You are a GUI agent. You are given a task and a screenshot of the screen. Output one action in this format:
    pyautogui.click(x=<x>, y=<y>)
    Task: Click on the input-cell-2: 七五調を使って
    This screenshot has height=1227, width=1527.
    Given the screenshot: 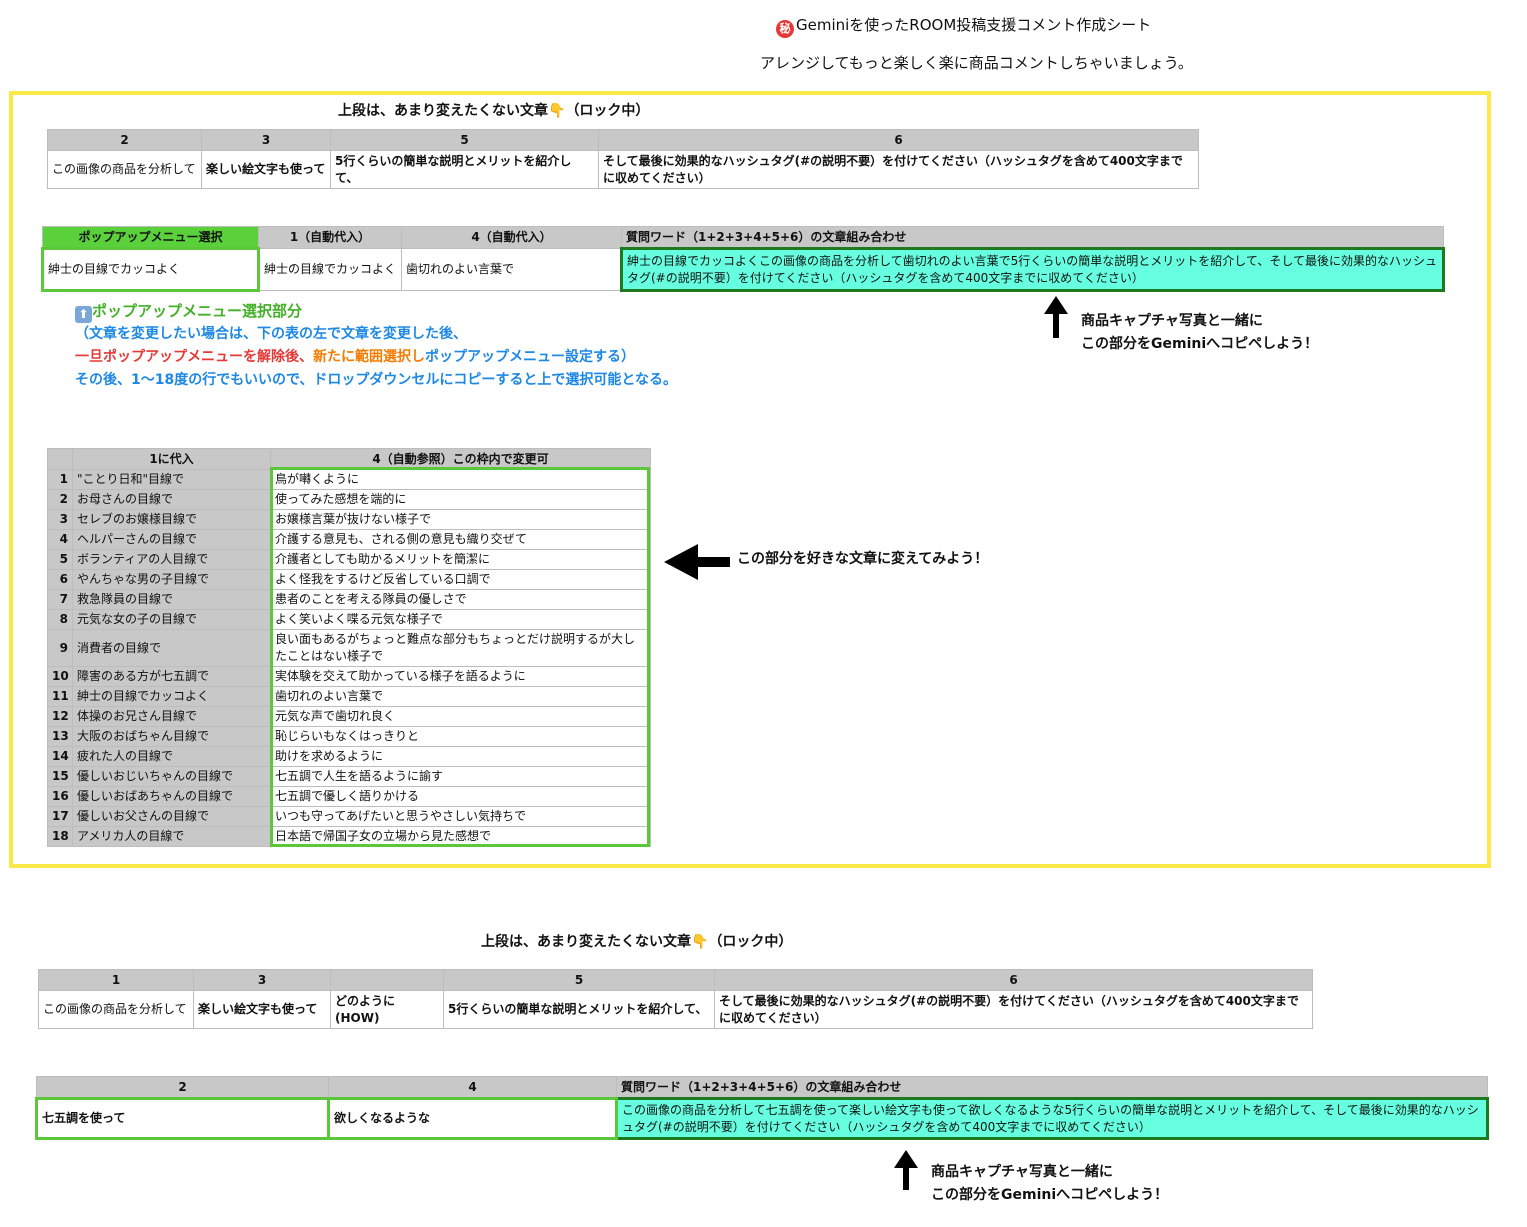 What is the action you would take?
    pyautogui.click(x=182, y=1118)
    